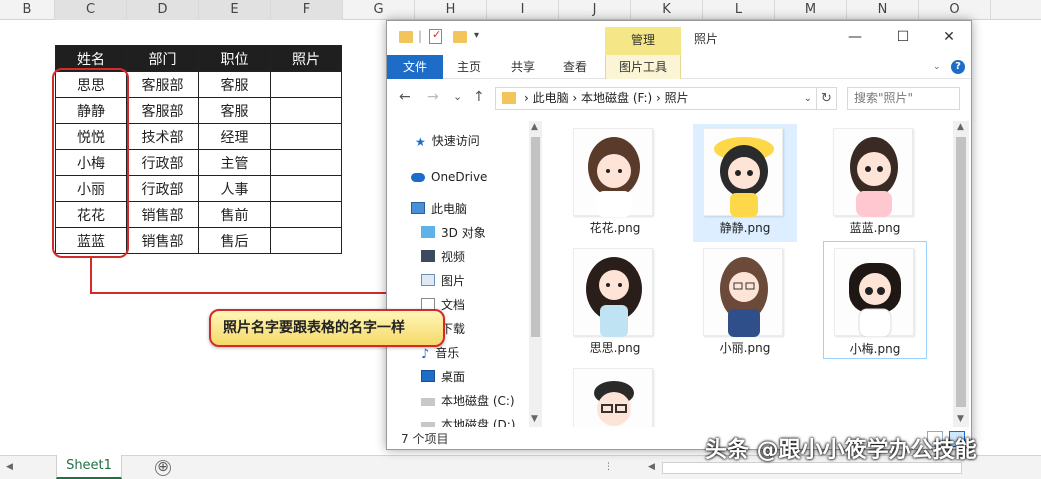 The height and width of the screenshot is (479, 1041). What do you see at coordinates (827, 98) in the screenshot?
I see `refresh-button: ↻` at bounding box center [827, 98].